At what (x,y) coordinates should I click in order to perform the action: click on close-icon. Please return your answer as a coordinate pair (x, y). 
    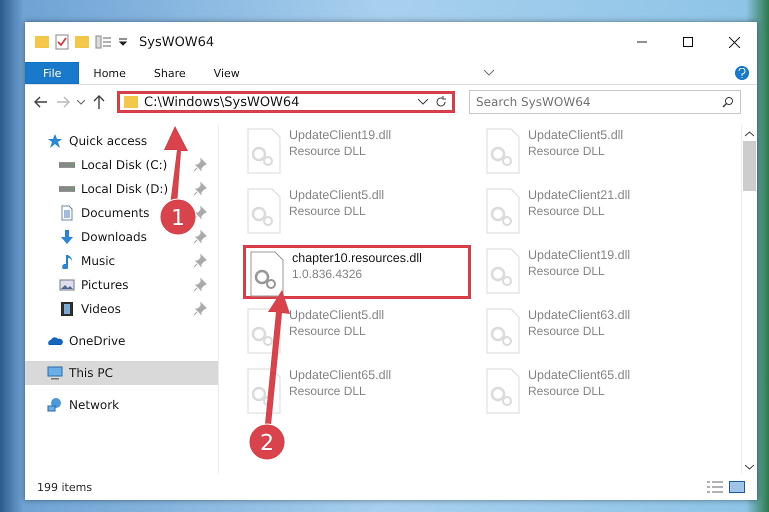
    Looking at the image, I should click on (734, 42).